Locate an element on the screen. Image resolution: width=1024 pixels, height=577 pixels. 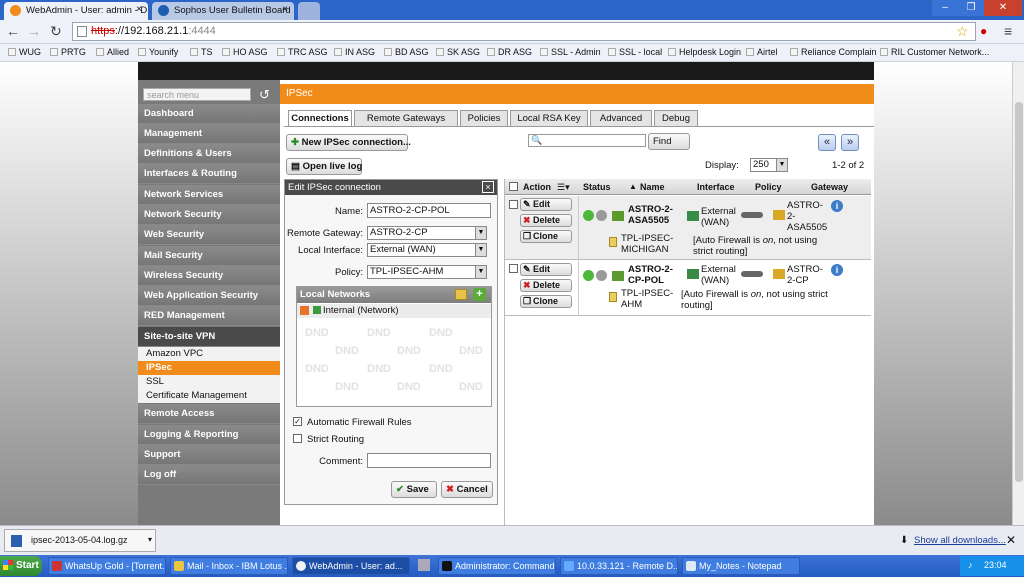
row-checkbox is located at coordinates (513, 204).